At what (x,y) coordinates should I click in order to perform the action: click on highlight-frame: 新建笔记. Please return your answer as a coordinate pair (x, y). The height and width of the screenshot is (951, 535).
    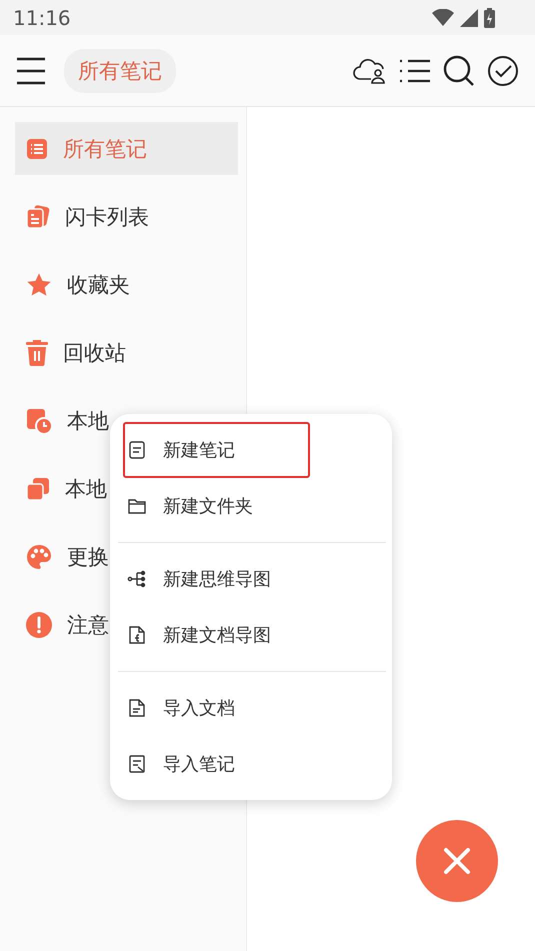
    Looking at the image, I should click on (216, 450).